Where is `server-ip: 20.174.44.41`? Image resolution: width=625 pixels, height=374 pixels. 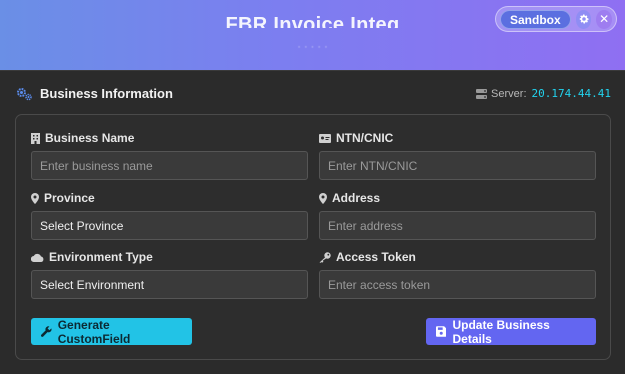 server-ip: 20.174.44.41 is located at coordinates (571, 93).